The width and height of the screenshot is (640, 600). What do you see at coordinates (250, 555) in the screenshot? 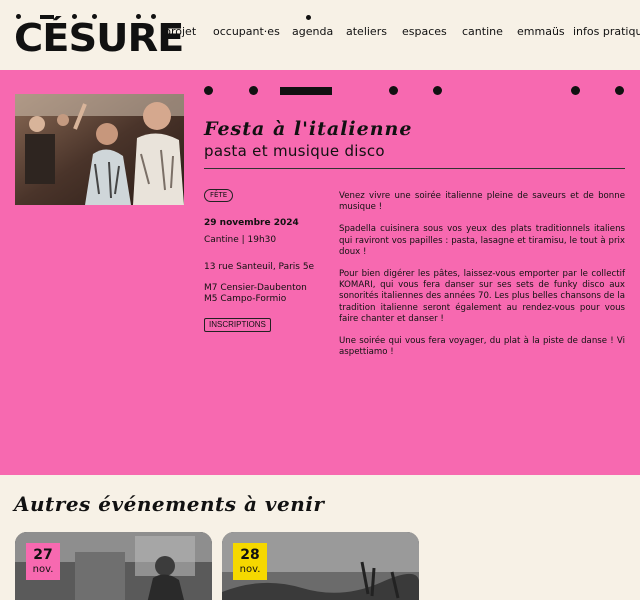
I see `card-day: 28` at bounding box center [250, 555].